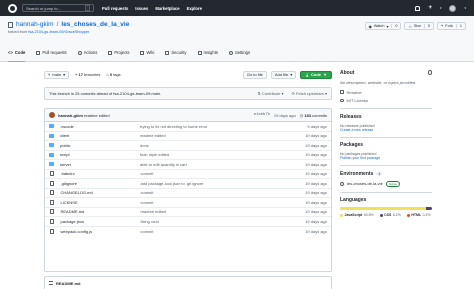 Image resolution: width=474 pixels, height=289 pixels. I want to click on file-name-link: .gitignore, so click(101, 183).